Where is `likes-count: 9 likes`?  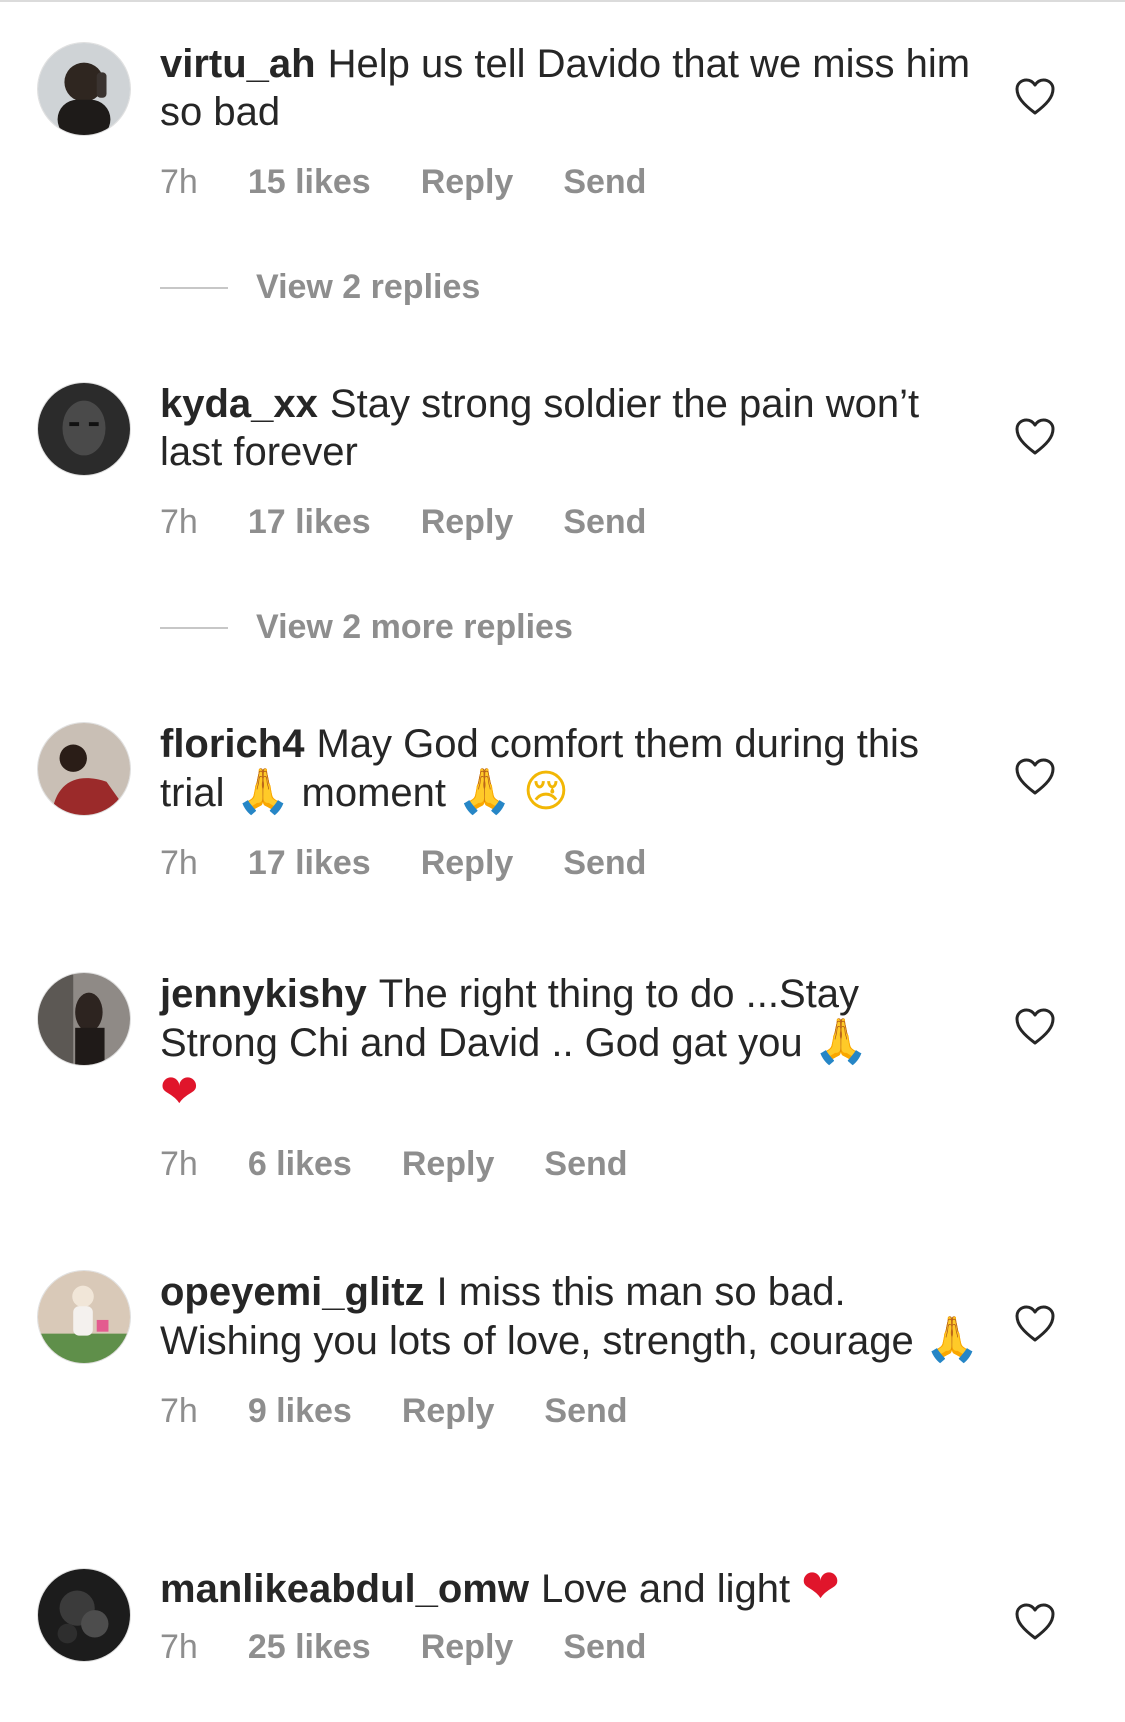 likes-count: 9 likes is located at coordinates (300, 1411).